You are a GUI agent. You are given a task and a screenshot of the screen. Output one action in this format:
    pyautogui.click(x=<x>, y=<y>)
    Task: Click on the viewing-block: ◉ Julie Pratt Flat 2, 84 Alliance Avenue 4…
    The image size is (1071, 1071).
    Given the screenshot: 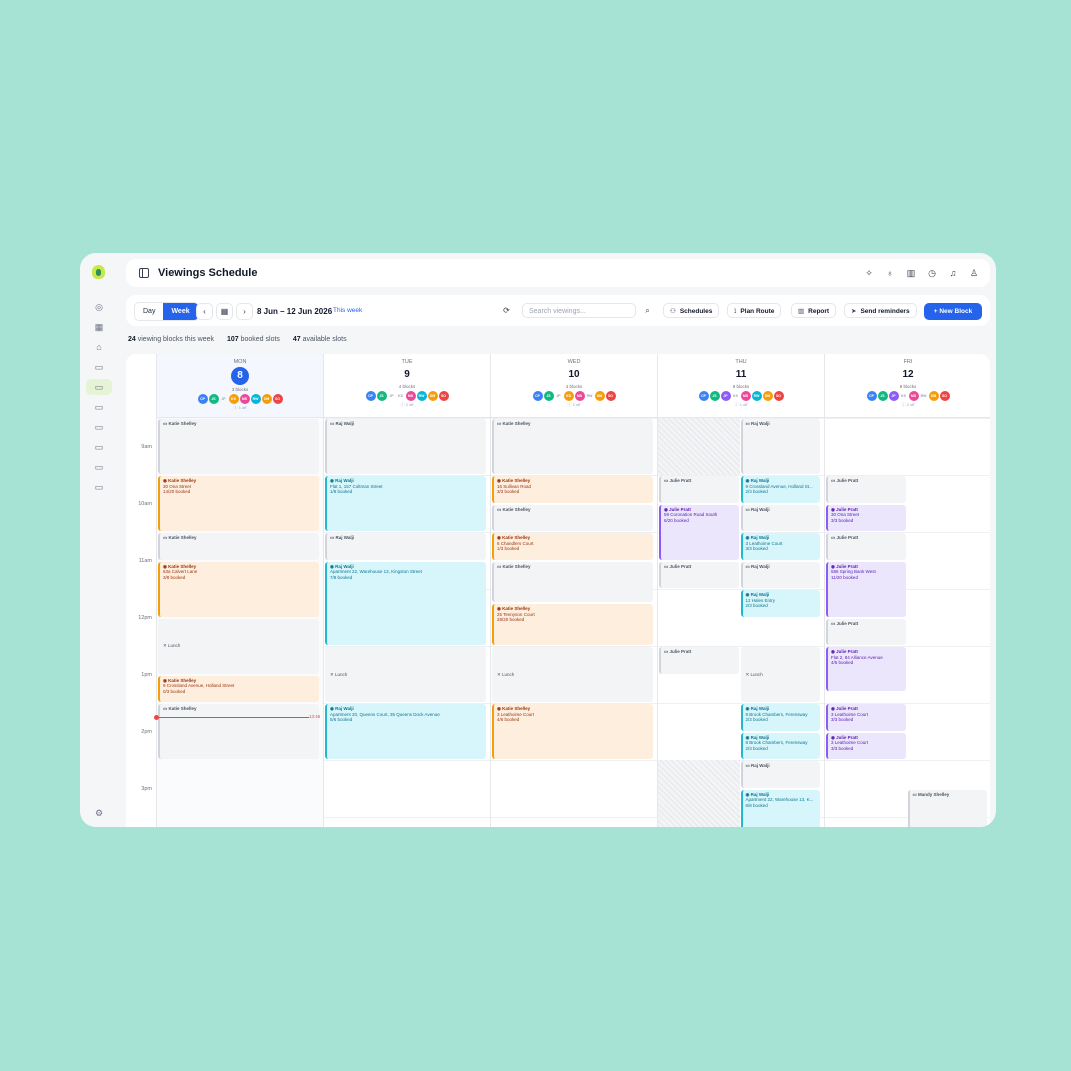 What is the action you would take?
    pyautogui.click(x=866, y=669)
    